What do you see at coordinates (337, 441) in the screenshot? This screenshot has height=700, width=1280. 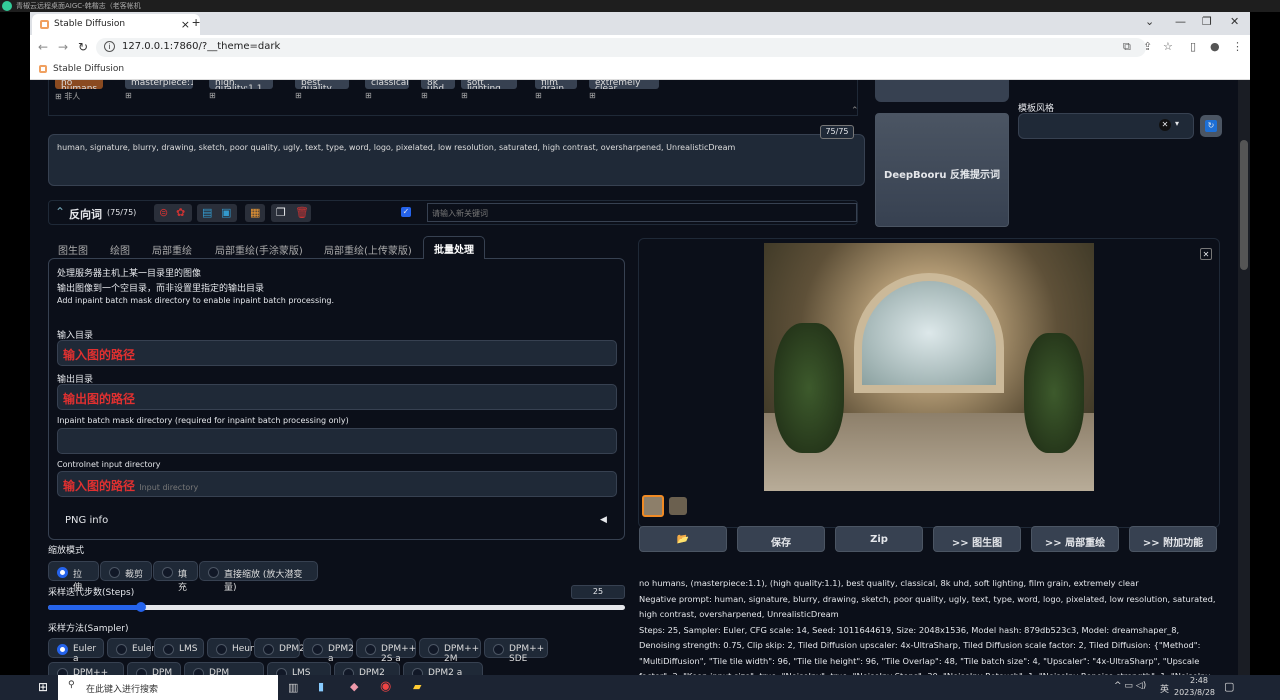 I see `mask-dir-field` at bounding box center [337, 441].